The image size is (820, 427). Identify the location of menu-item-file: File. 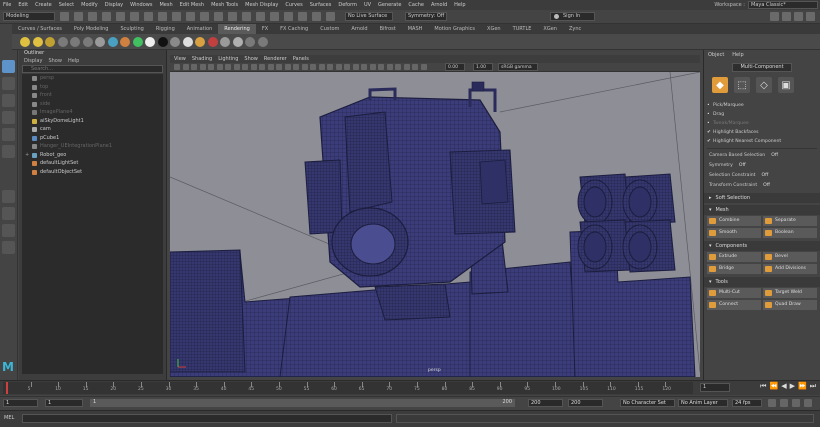
(7, 5).